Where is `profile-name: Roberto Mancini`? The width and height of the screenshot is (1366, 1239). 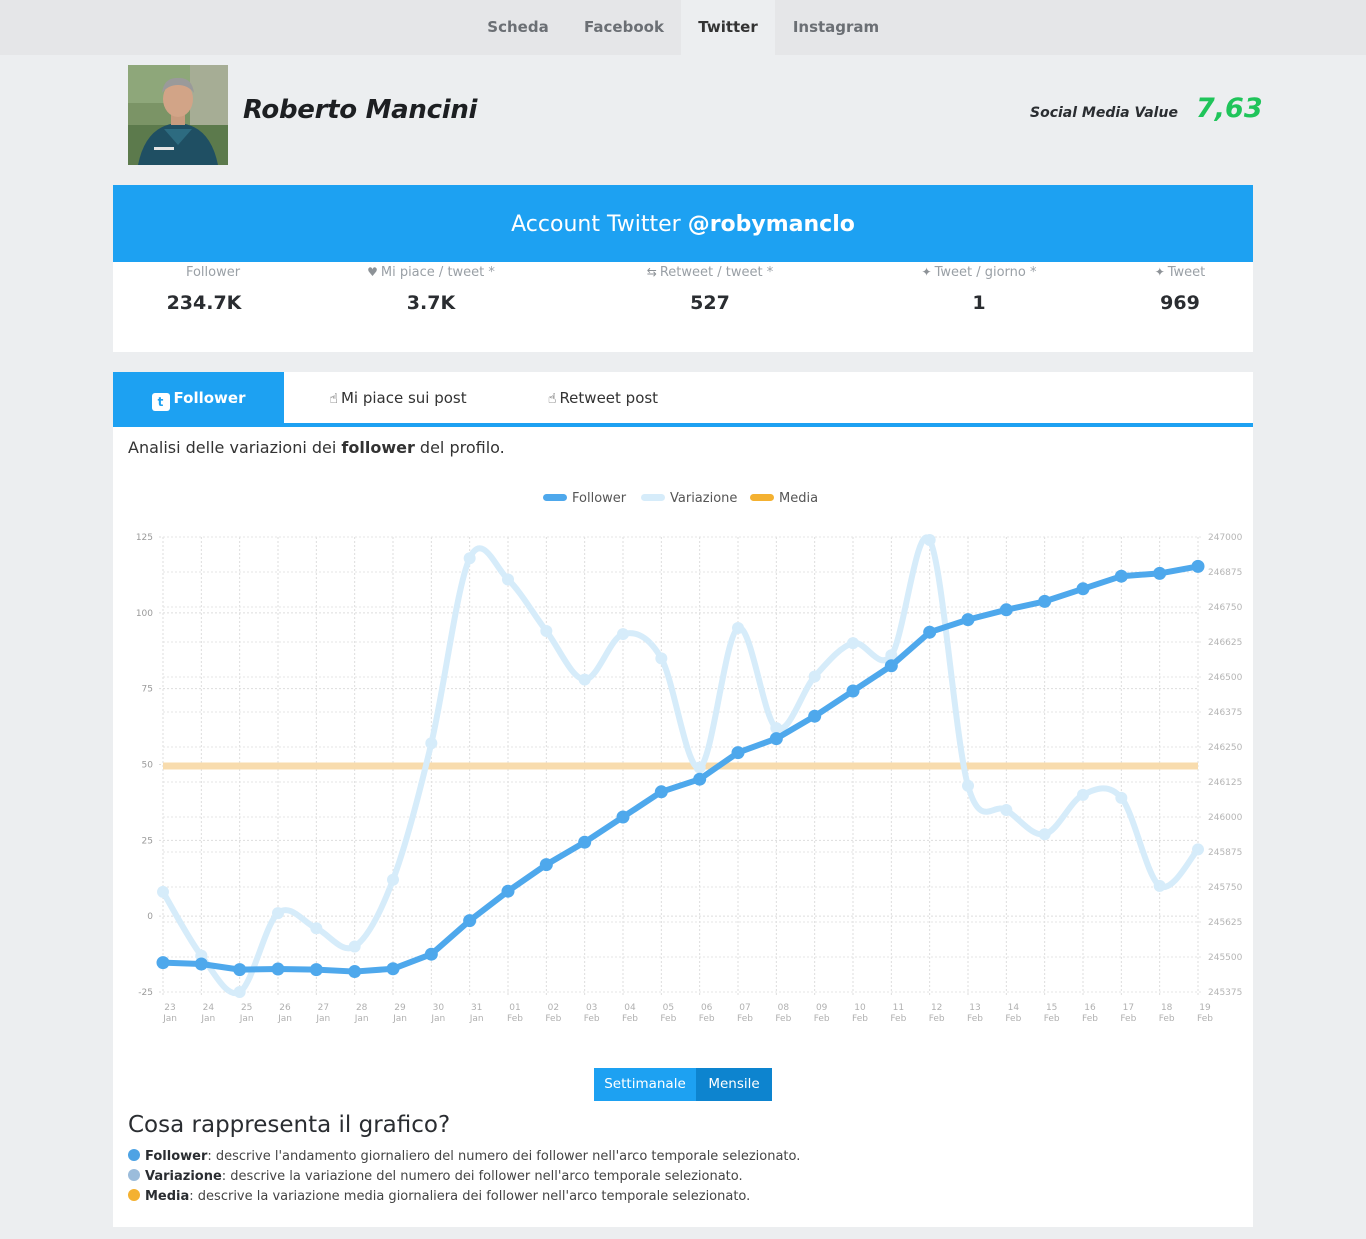 profile-name: Roberto Mancini is located at coordinates (360, 110).